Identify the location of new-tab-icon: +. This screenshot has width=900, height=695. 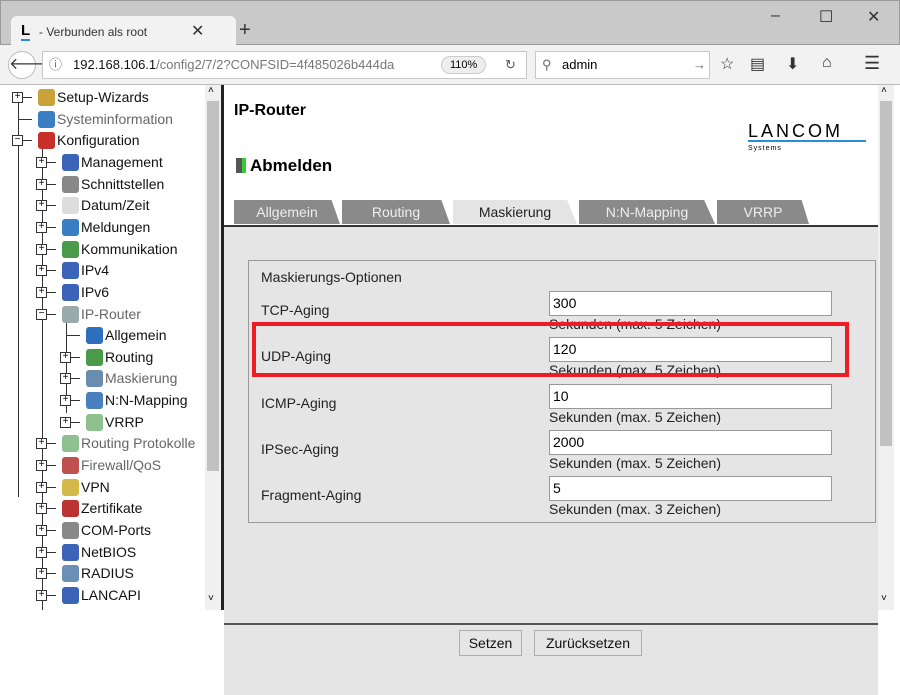
(245, 30).